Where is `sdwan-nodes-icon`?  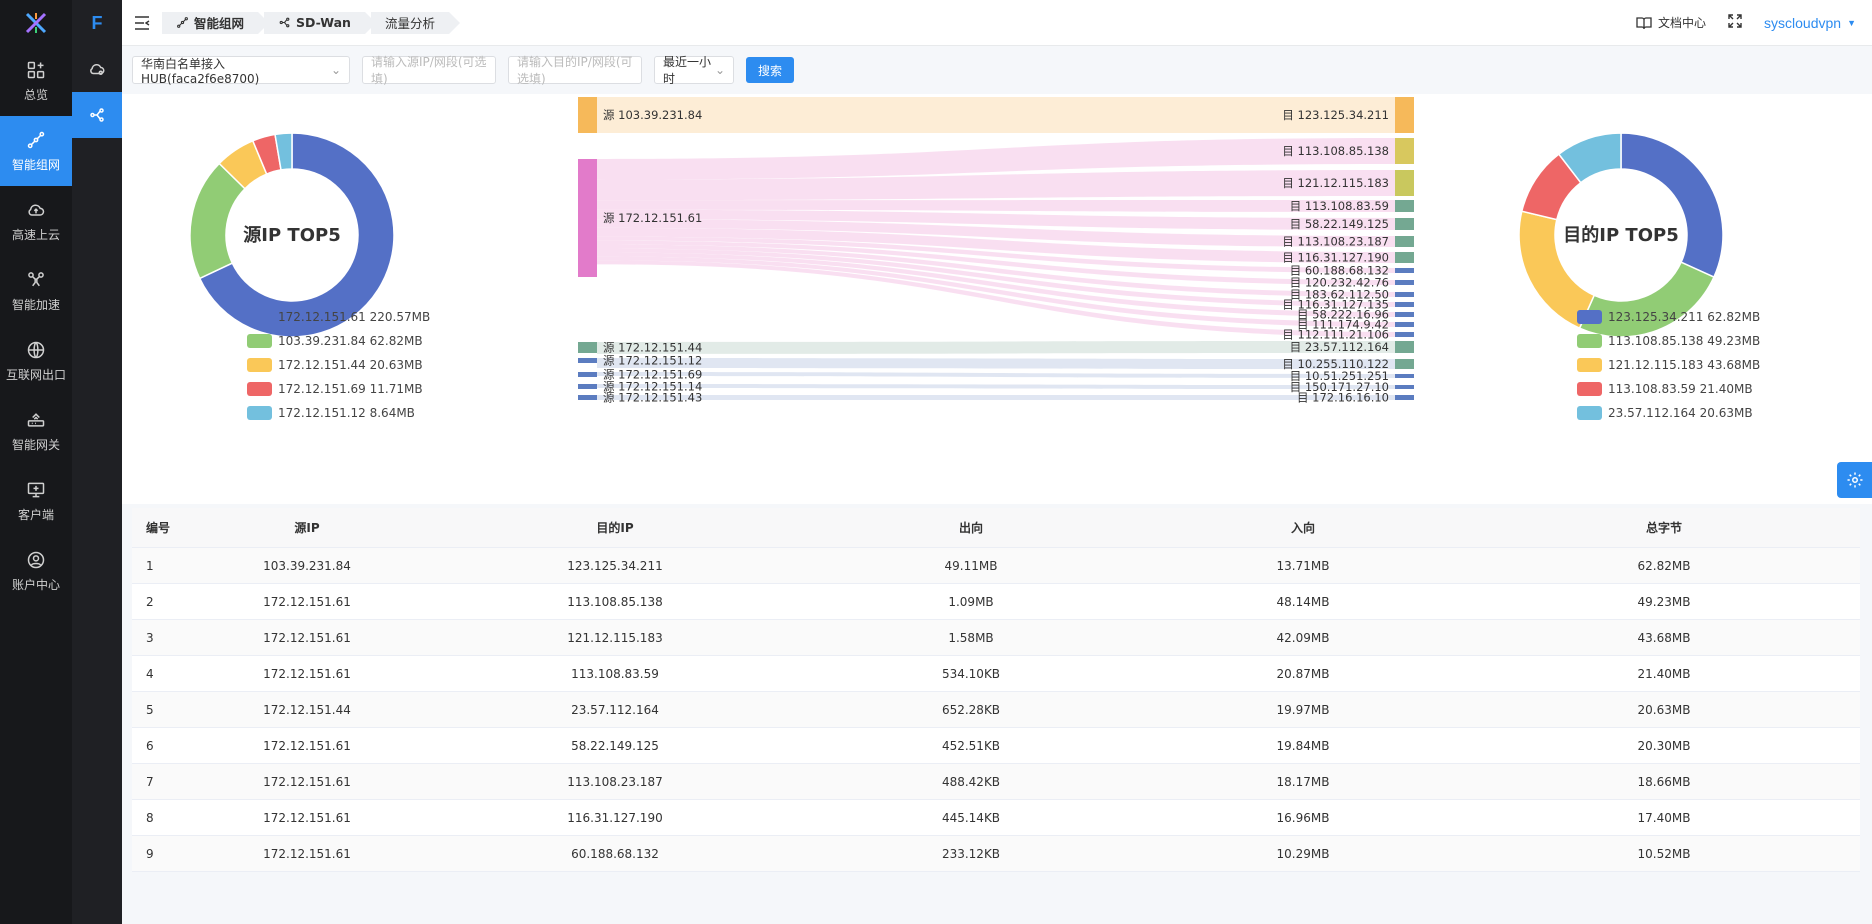
sdwan-nodes-icon is located at coordinates (97, 115).